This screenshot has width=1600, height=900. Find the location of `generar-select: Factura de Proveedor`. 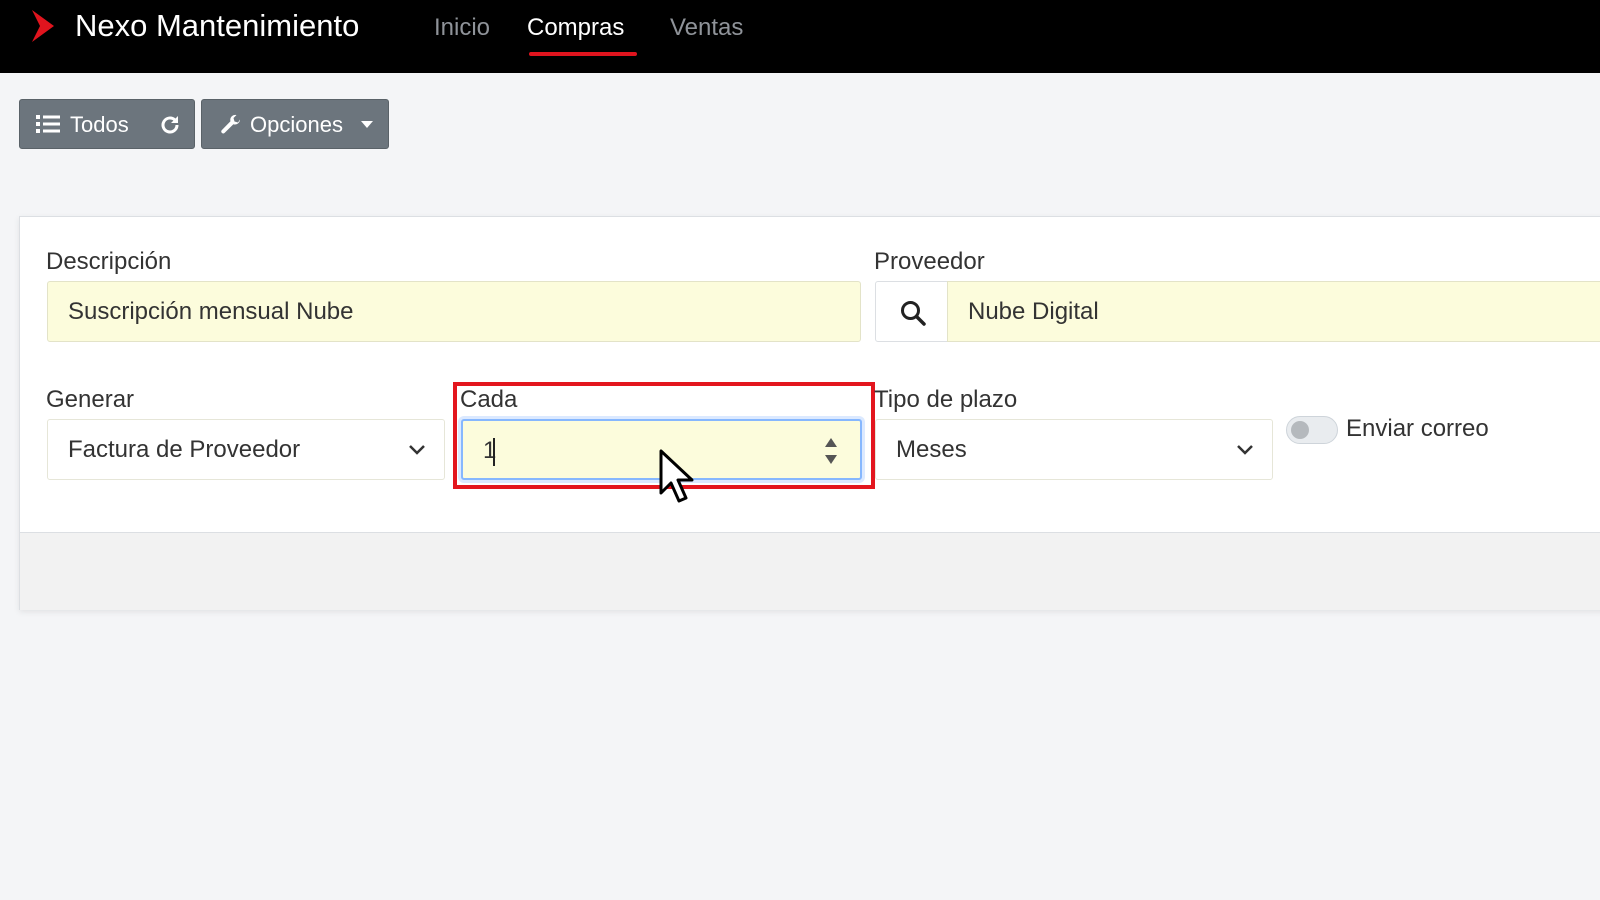

generar-select: Factura de Proveedor is located at coordinates (246, 449).